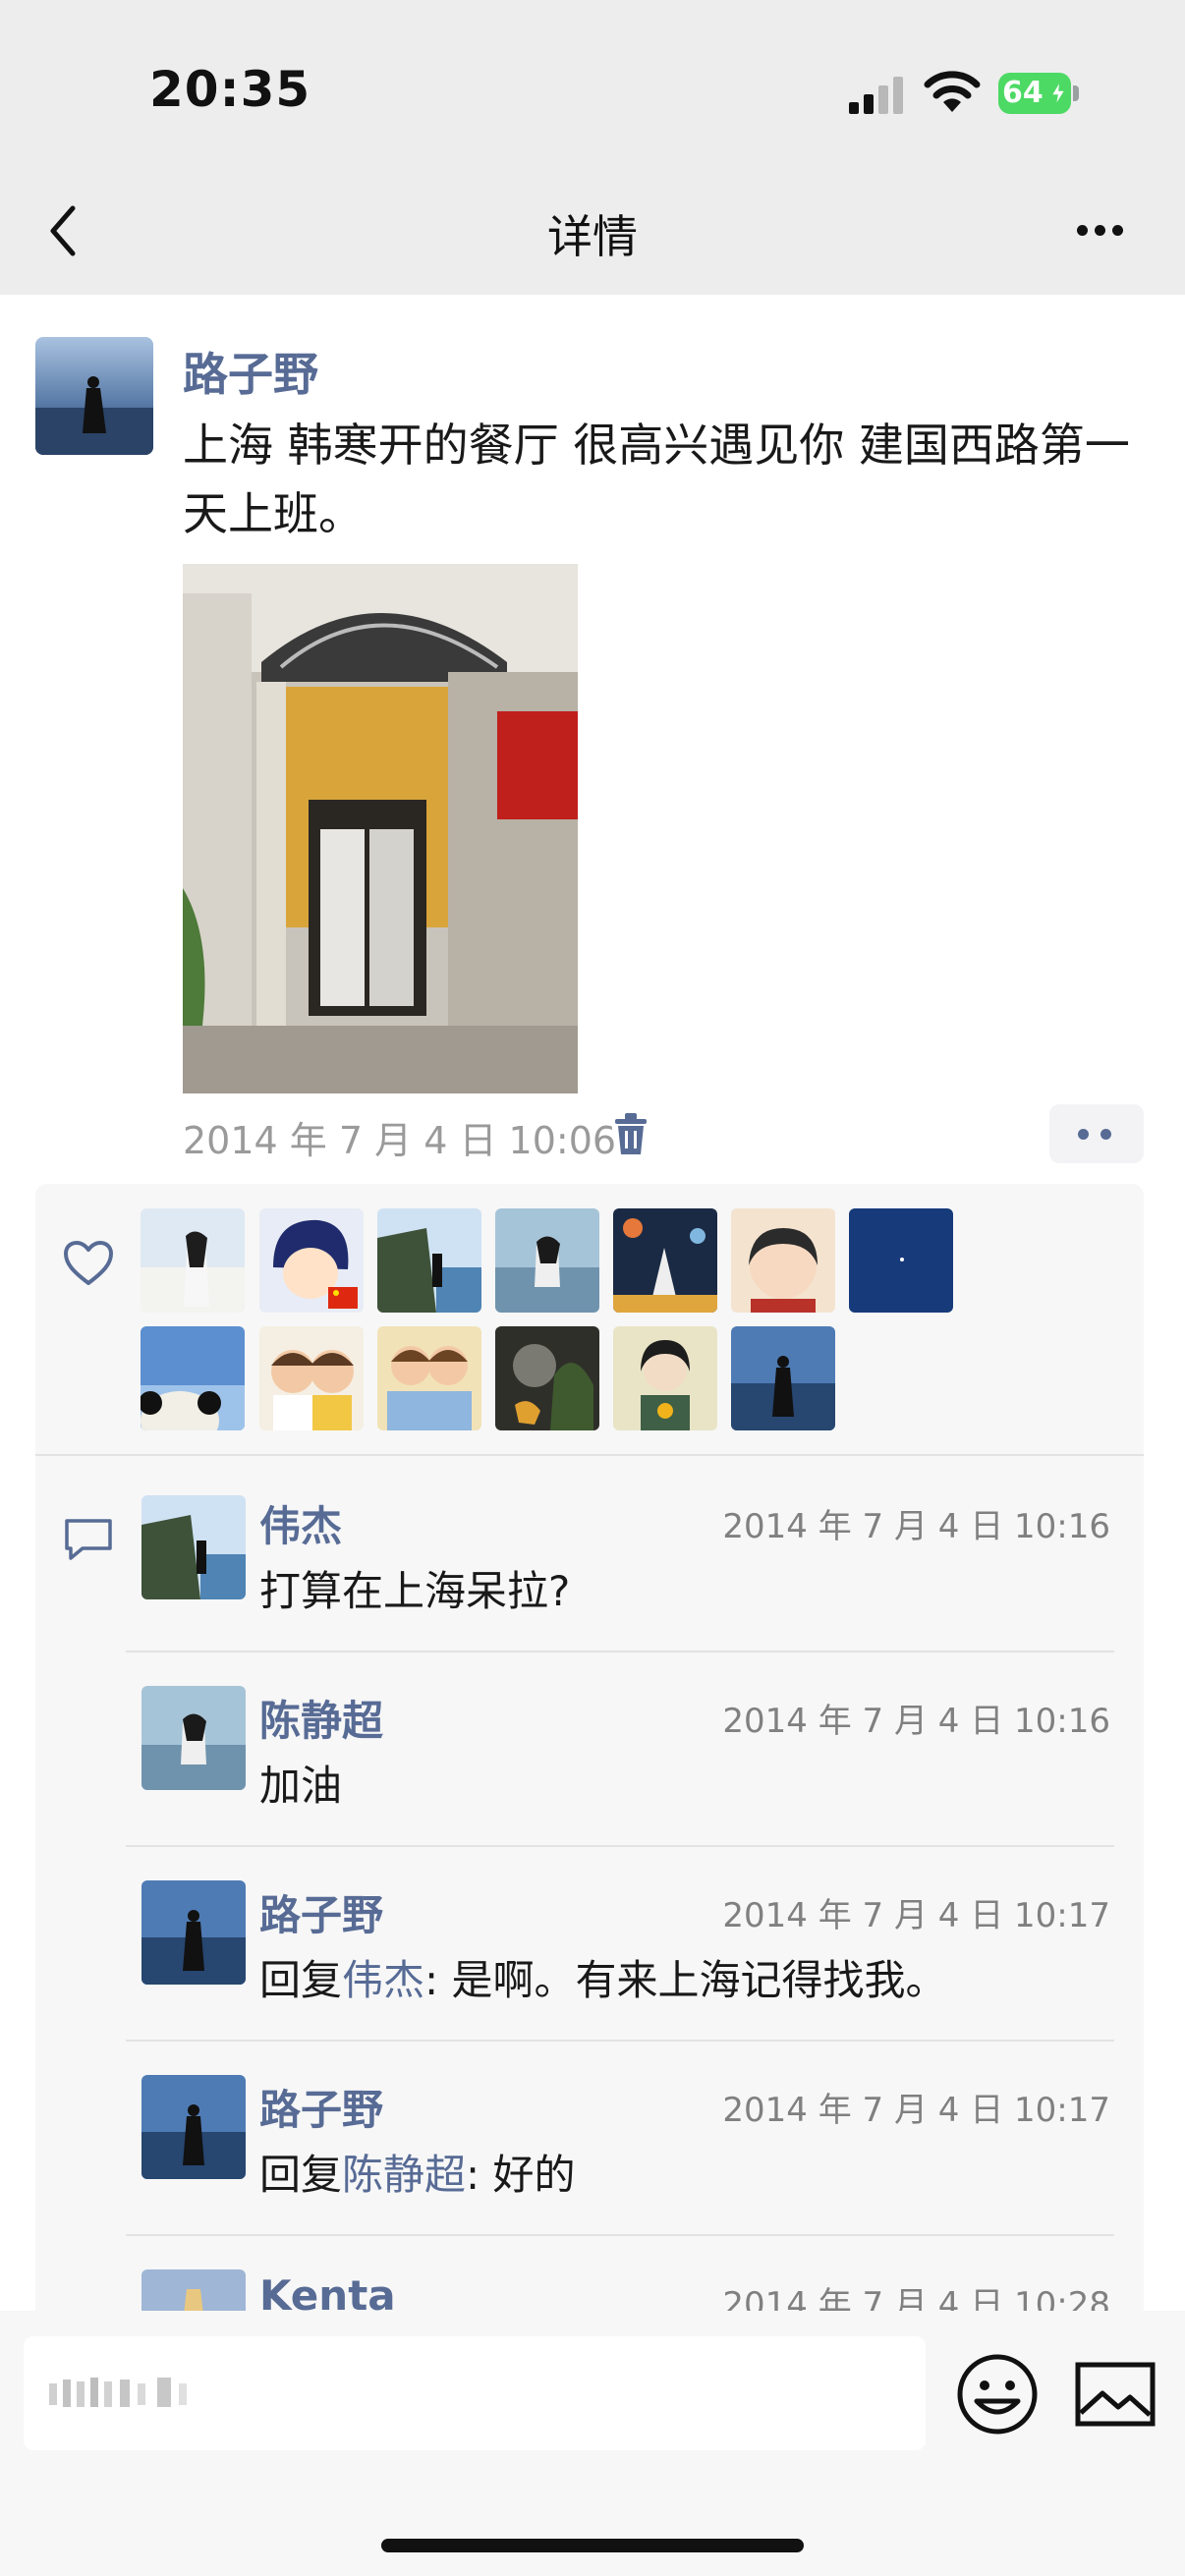 This screenshot has height=2576, width=1185. I want to click on top-bar: 20:35 64 详情, so click(592, 147).